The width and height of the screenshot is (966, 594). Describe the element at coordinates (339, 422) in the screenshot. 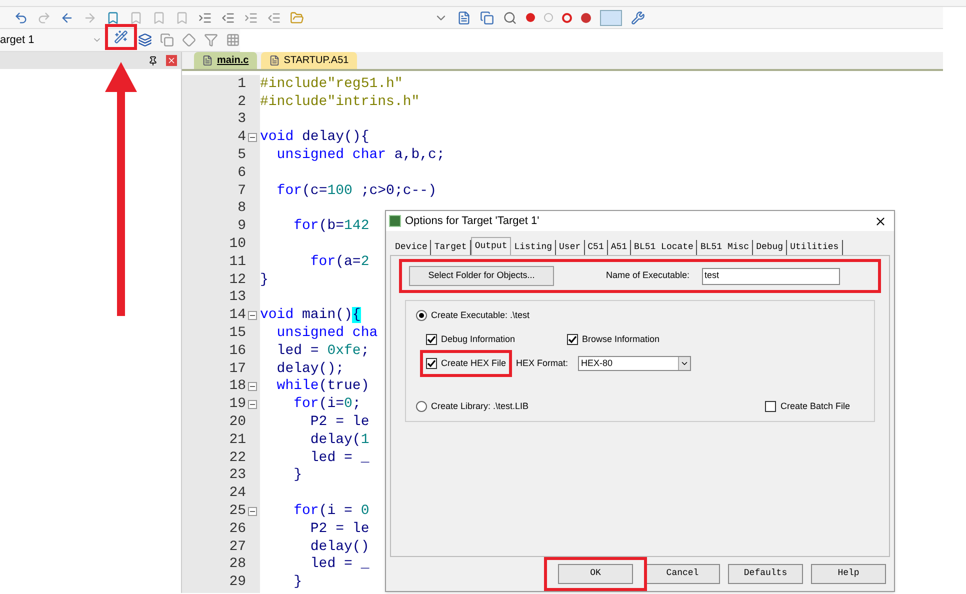

I see `code-line: P2 = le` at that location.